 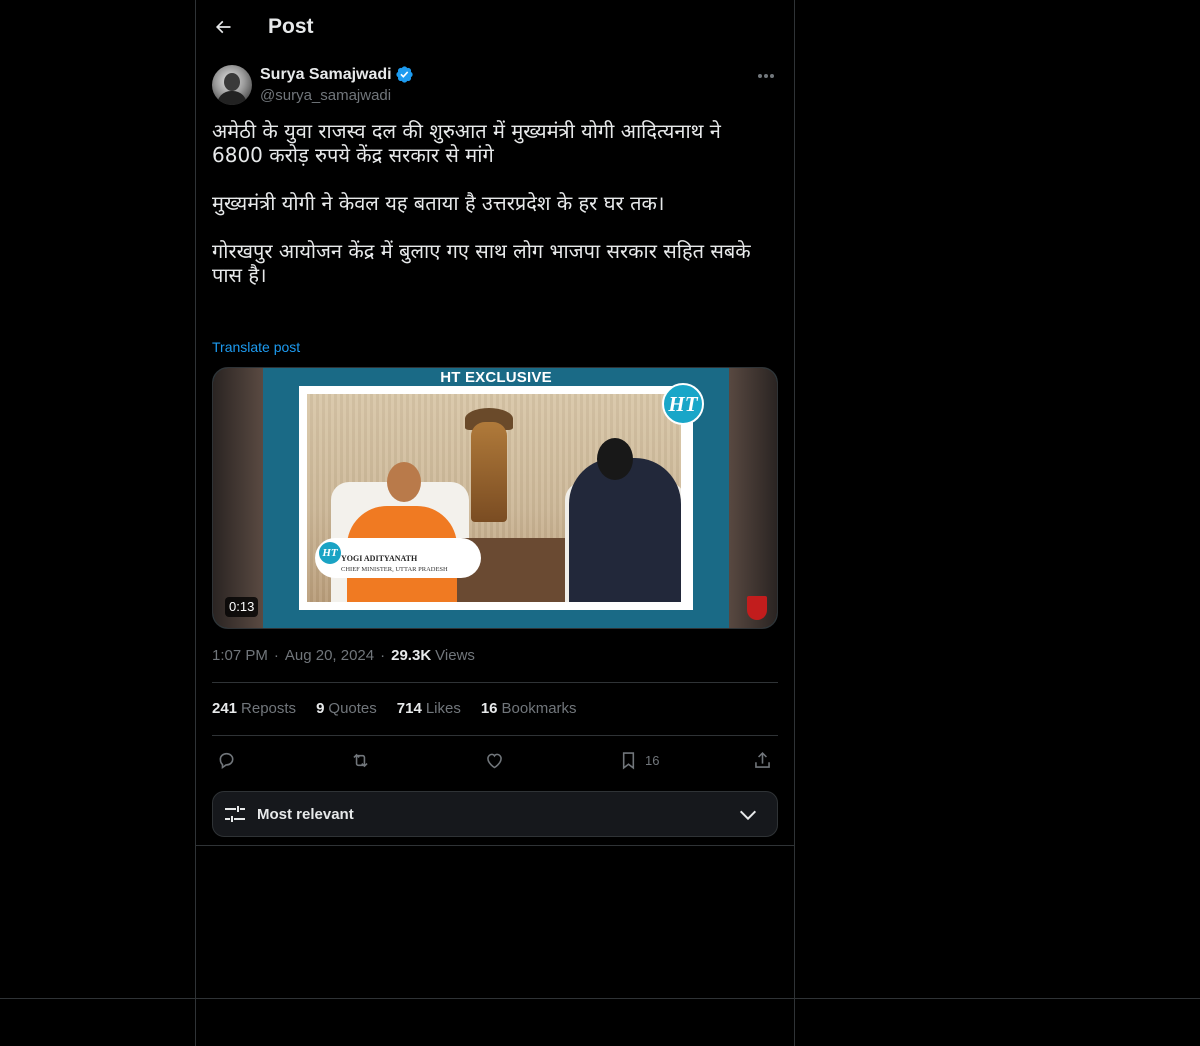 I want to click on more-options-button, so click(x=766, y=76).